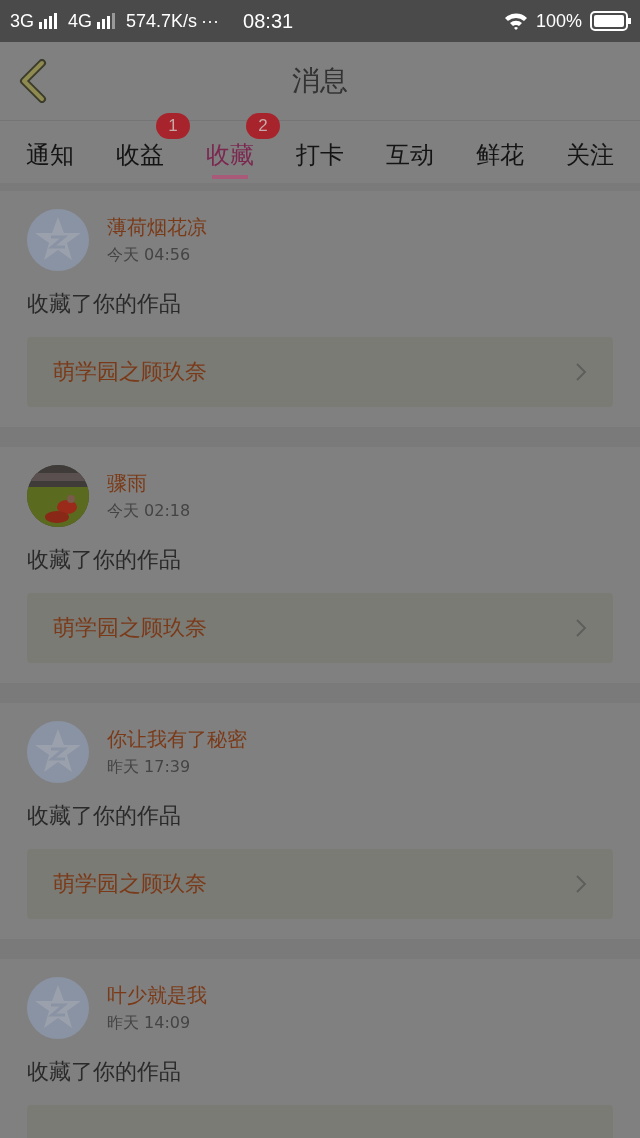  I want to click on count-badge: 2, so click(263, 126).